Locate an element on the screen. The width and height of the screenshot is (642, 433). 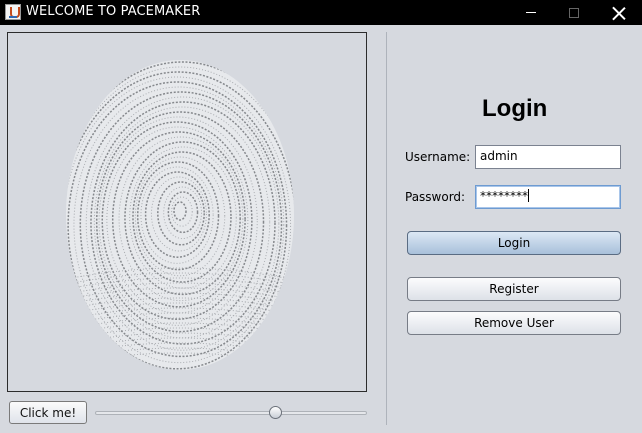
login-button: Login is located at coordinates (514, 243).